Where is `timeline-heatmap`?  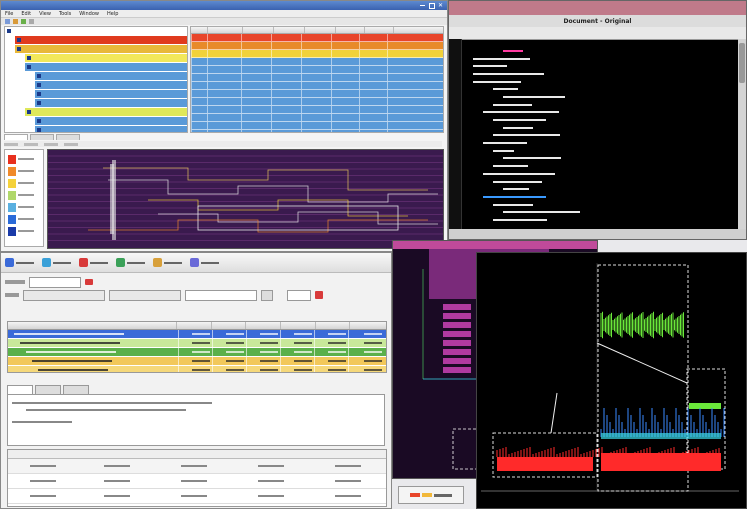
timeline-heatmap is located at coordinates (245, 199).